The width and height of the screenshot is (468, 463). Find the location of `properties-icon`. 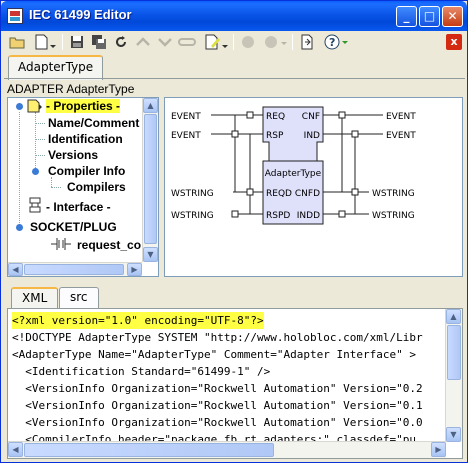

properties-icon is located at coordinates (35, 107).